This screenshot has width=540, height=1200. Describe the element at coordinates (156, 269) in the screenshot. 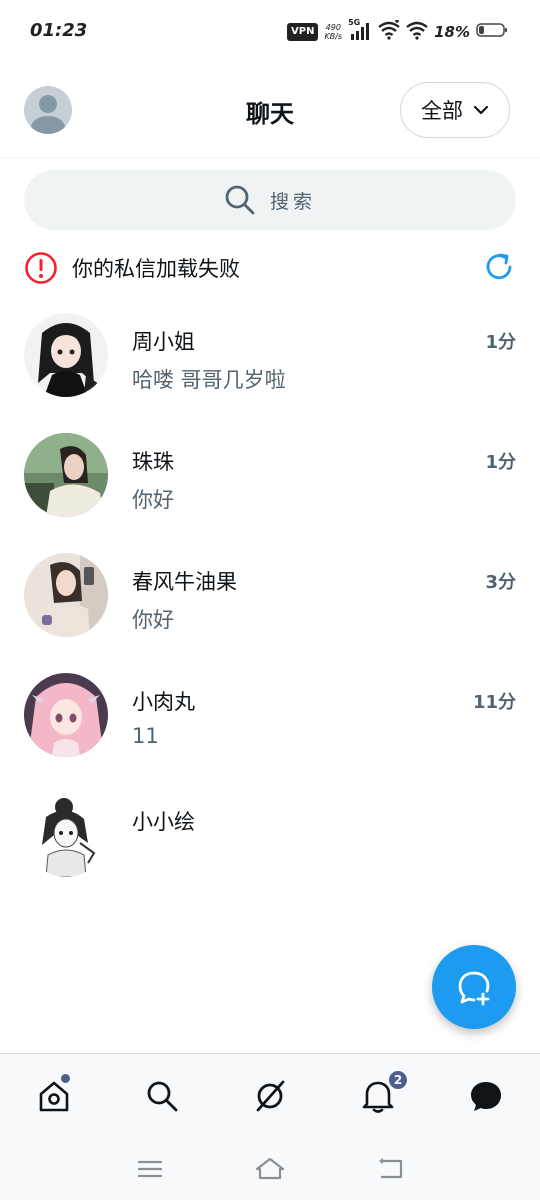

I see `error-message: 你的私信加载失败` at that location.